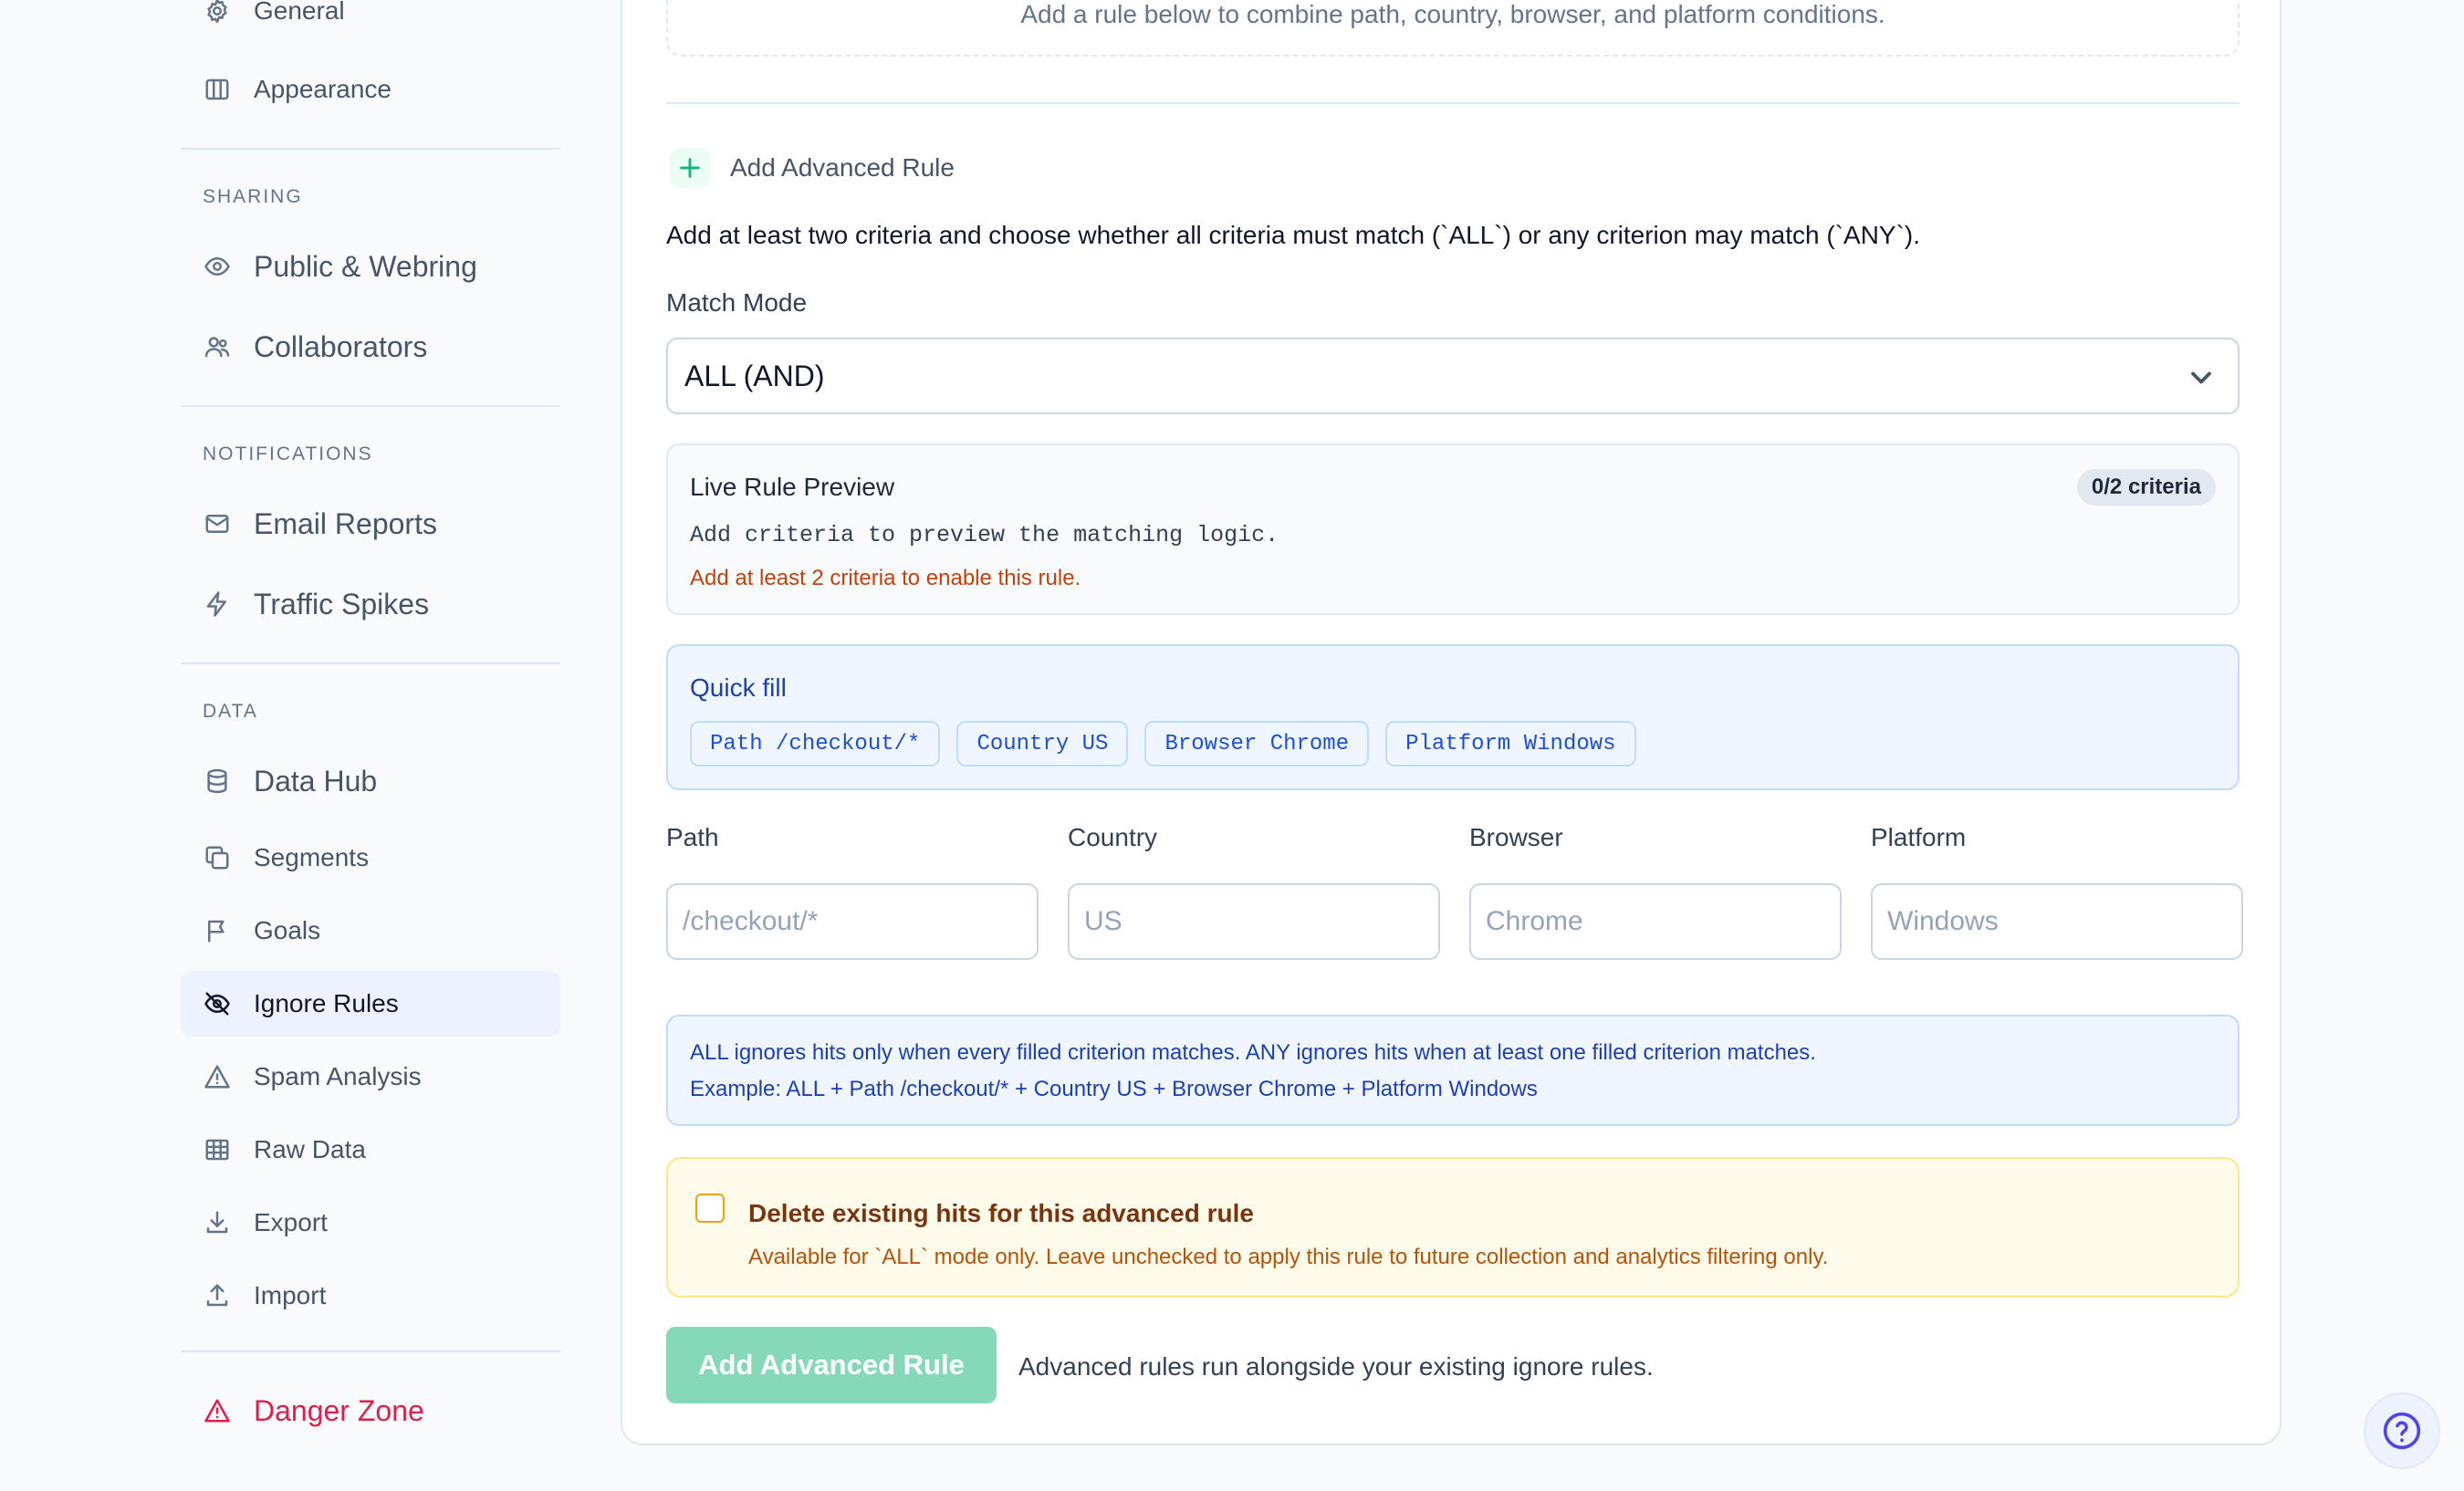 This screenshot has height=1491, width=2464. Describe the element at coordinates (217, 13) in the screenshot. I see `gear-icon` at that location.